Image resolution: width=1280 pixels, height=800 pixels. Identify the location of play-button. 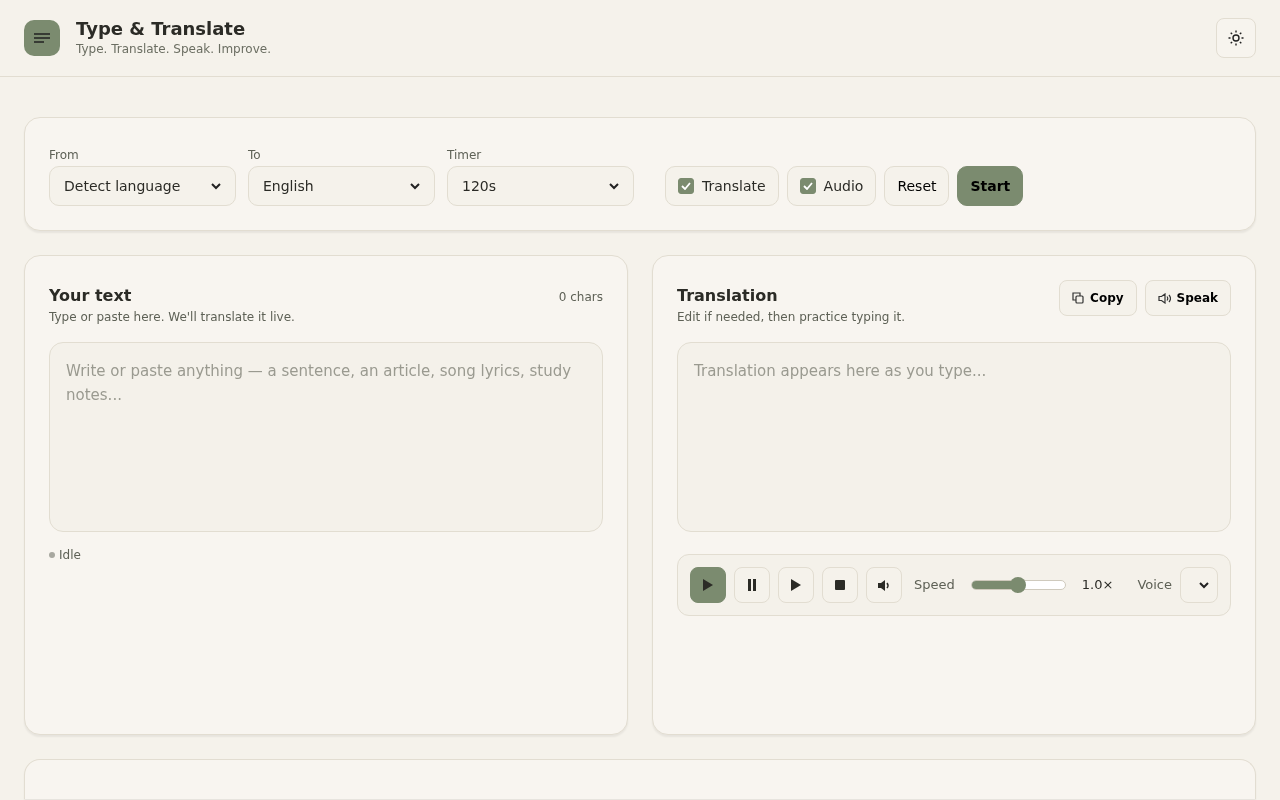
(708, 585).